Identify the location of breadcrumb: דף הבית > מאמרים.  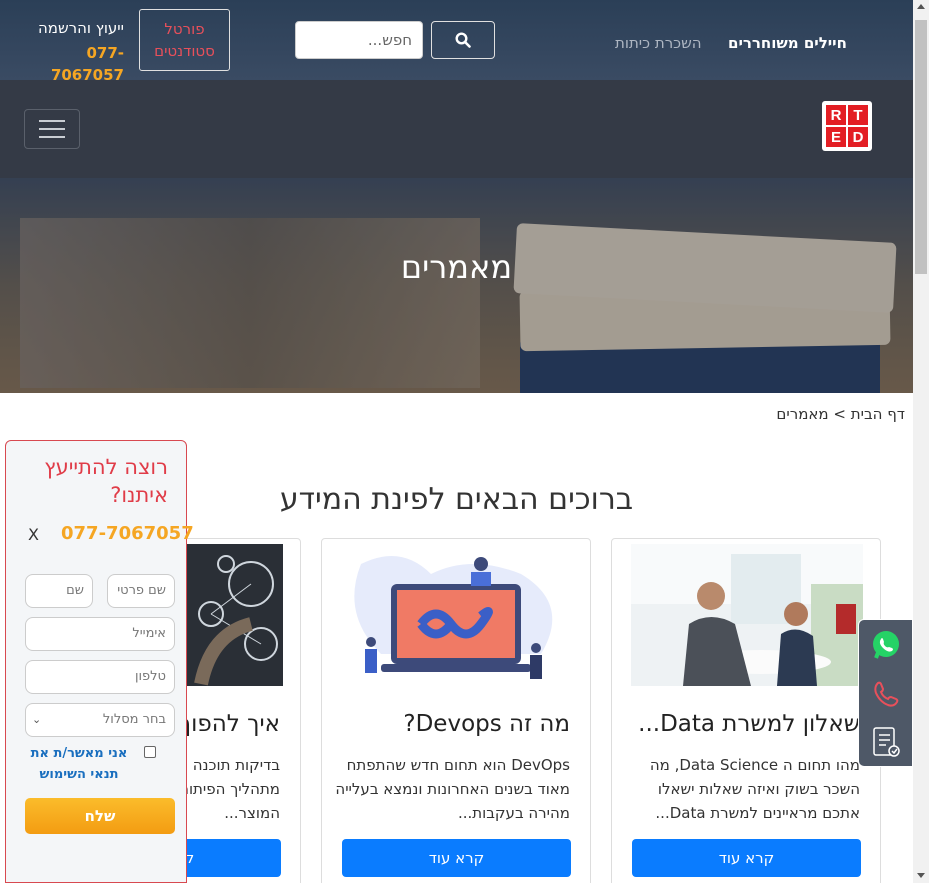
(840, 414).